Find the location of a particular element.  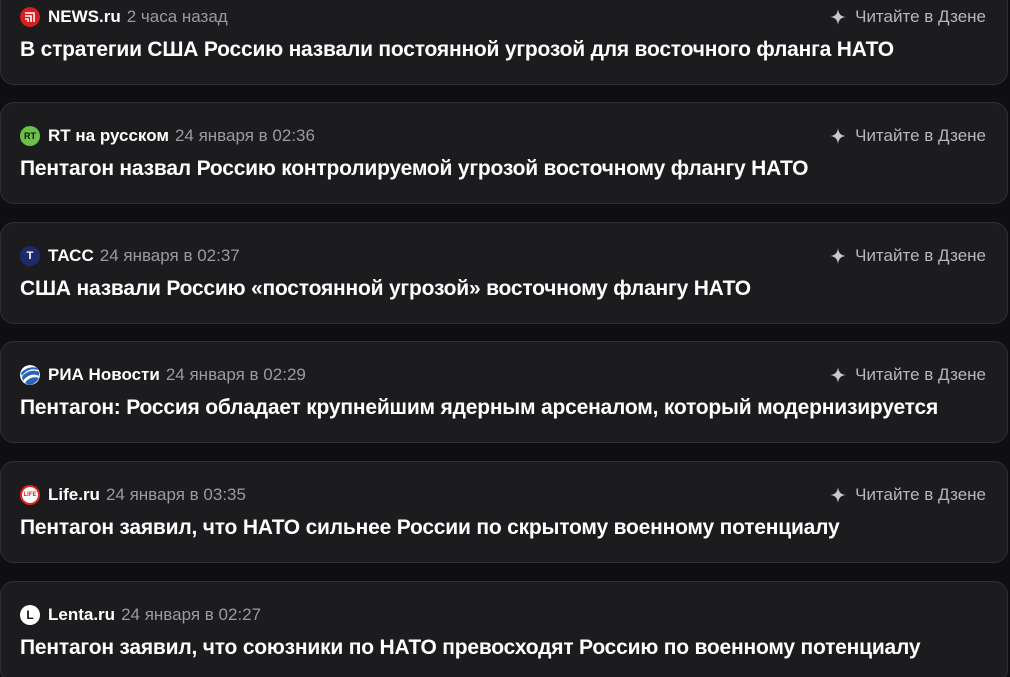

card-meta: L Lenta.ru 24 января в 02:27 is located at coordinates (140, 615).